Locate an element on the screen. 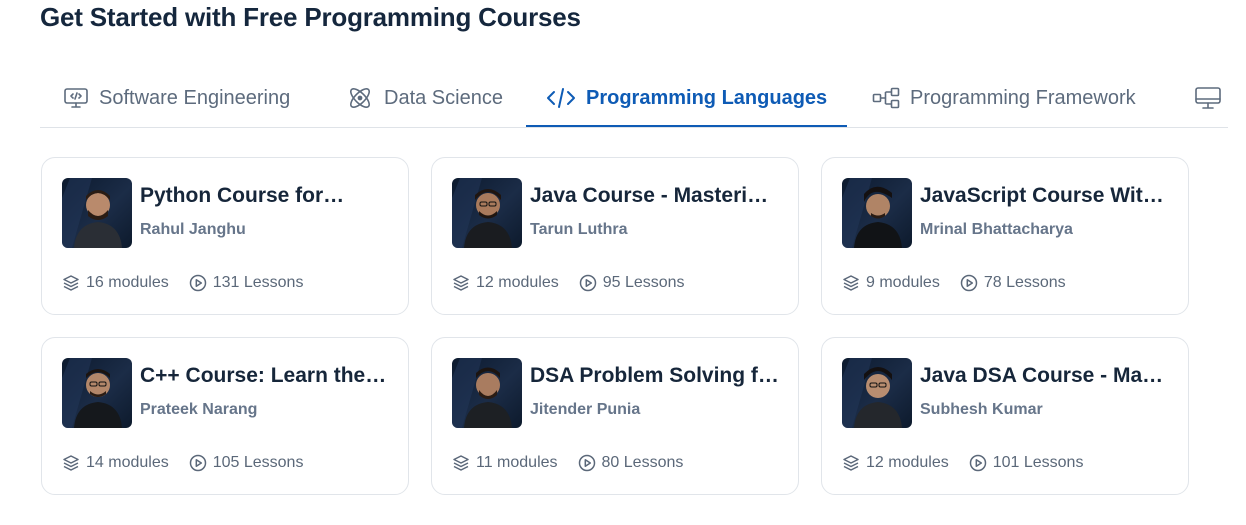  instructor-name: Tarun Luthra is located at coordinates (579, 229).